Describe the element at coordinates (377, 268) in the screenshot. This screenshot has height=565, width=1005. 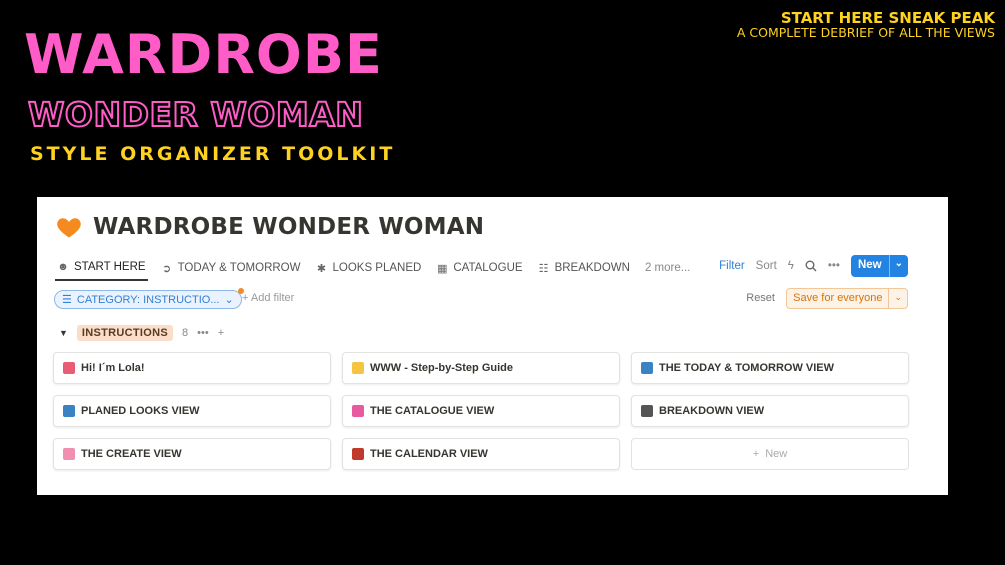
I see `tab-label: LOOKS PLANED` at that location.